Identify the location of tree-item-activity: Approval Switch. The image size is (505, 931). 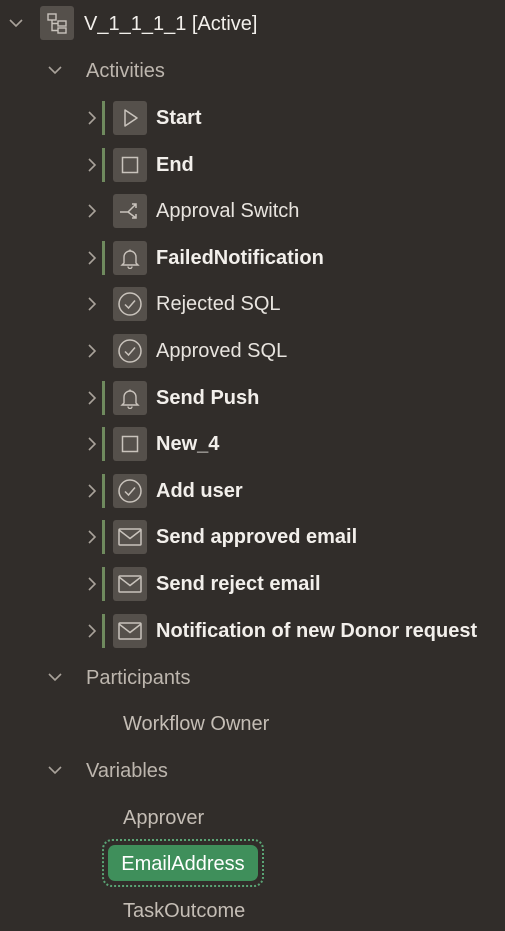
(252, 211).